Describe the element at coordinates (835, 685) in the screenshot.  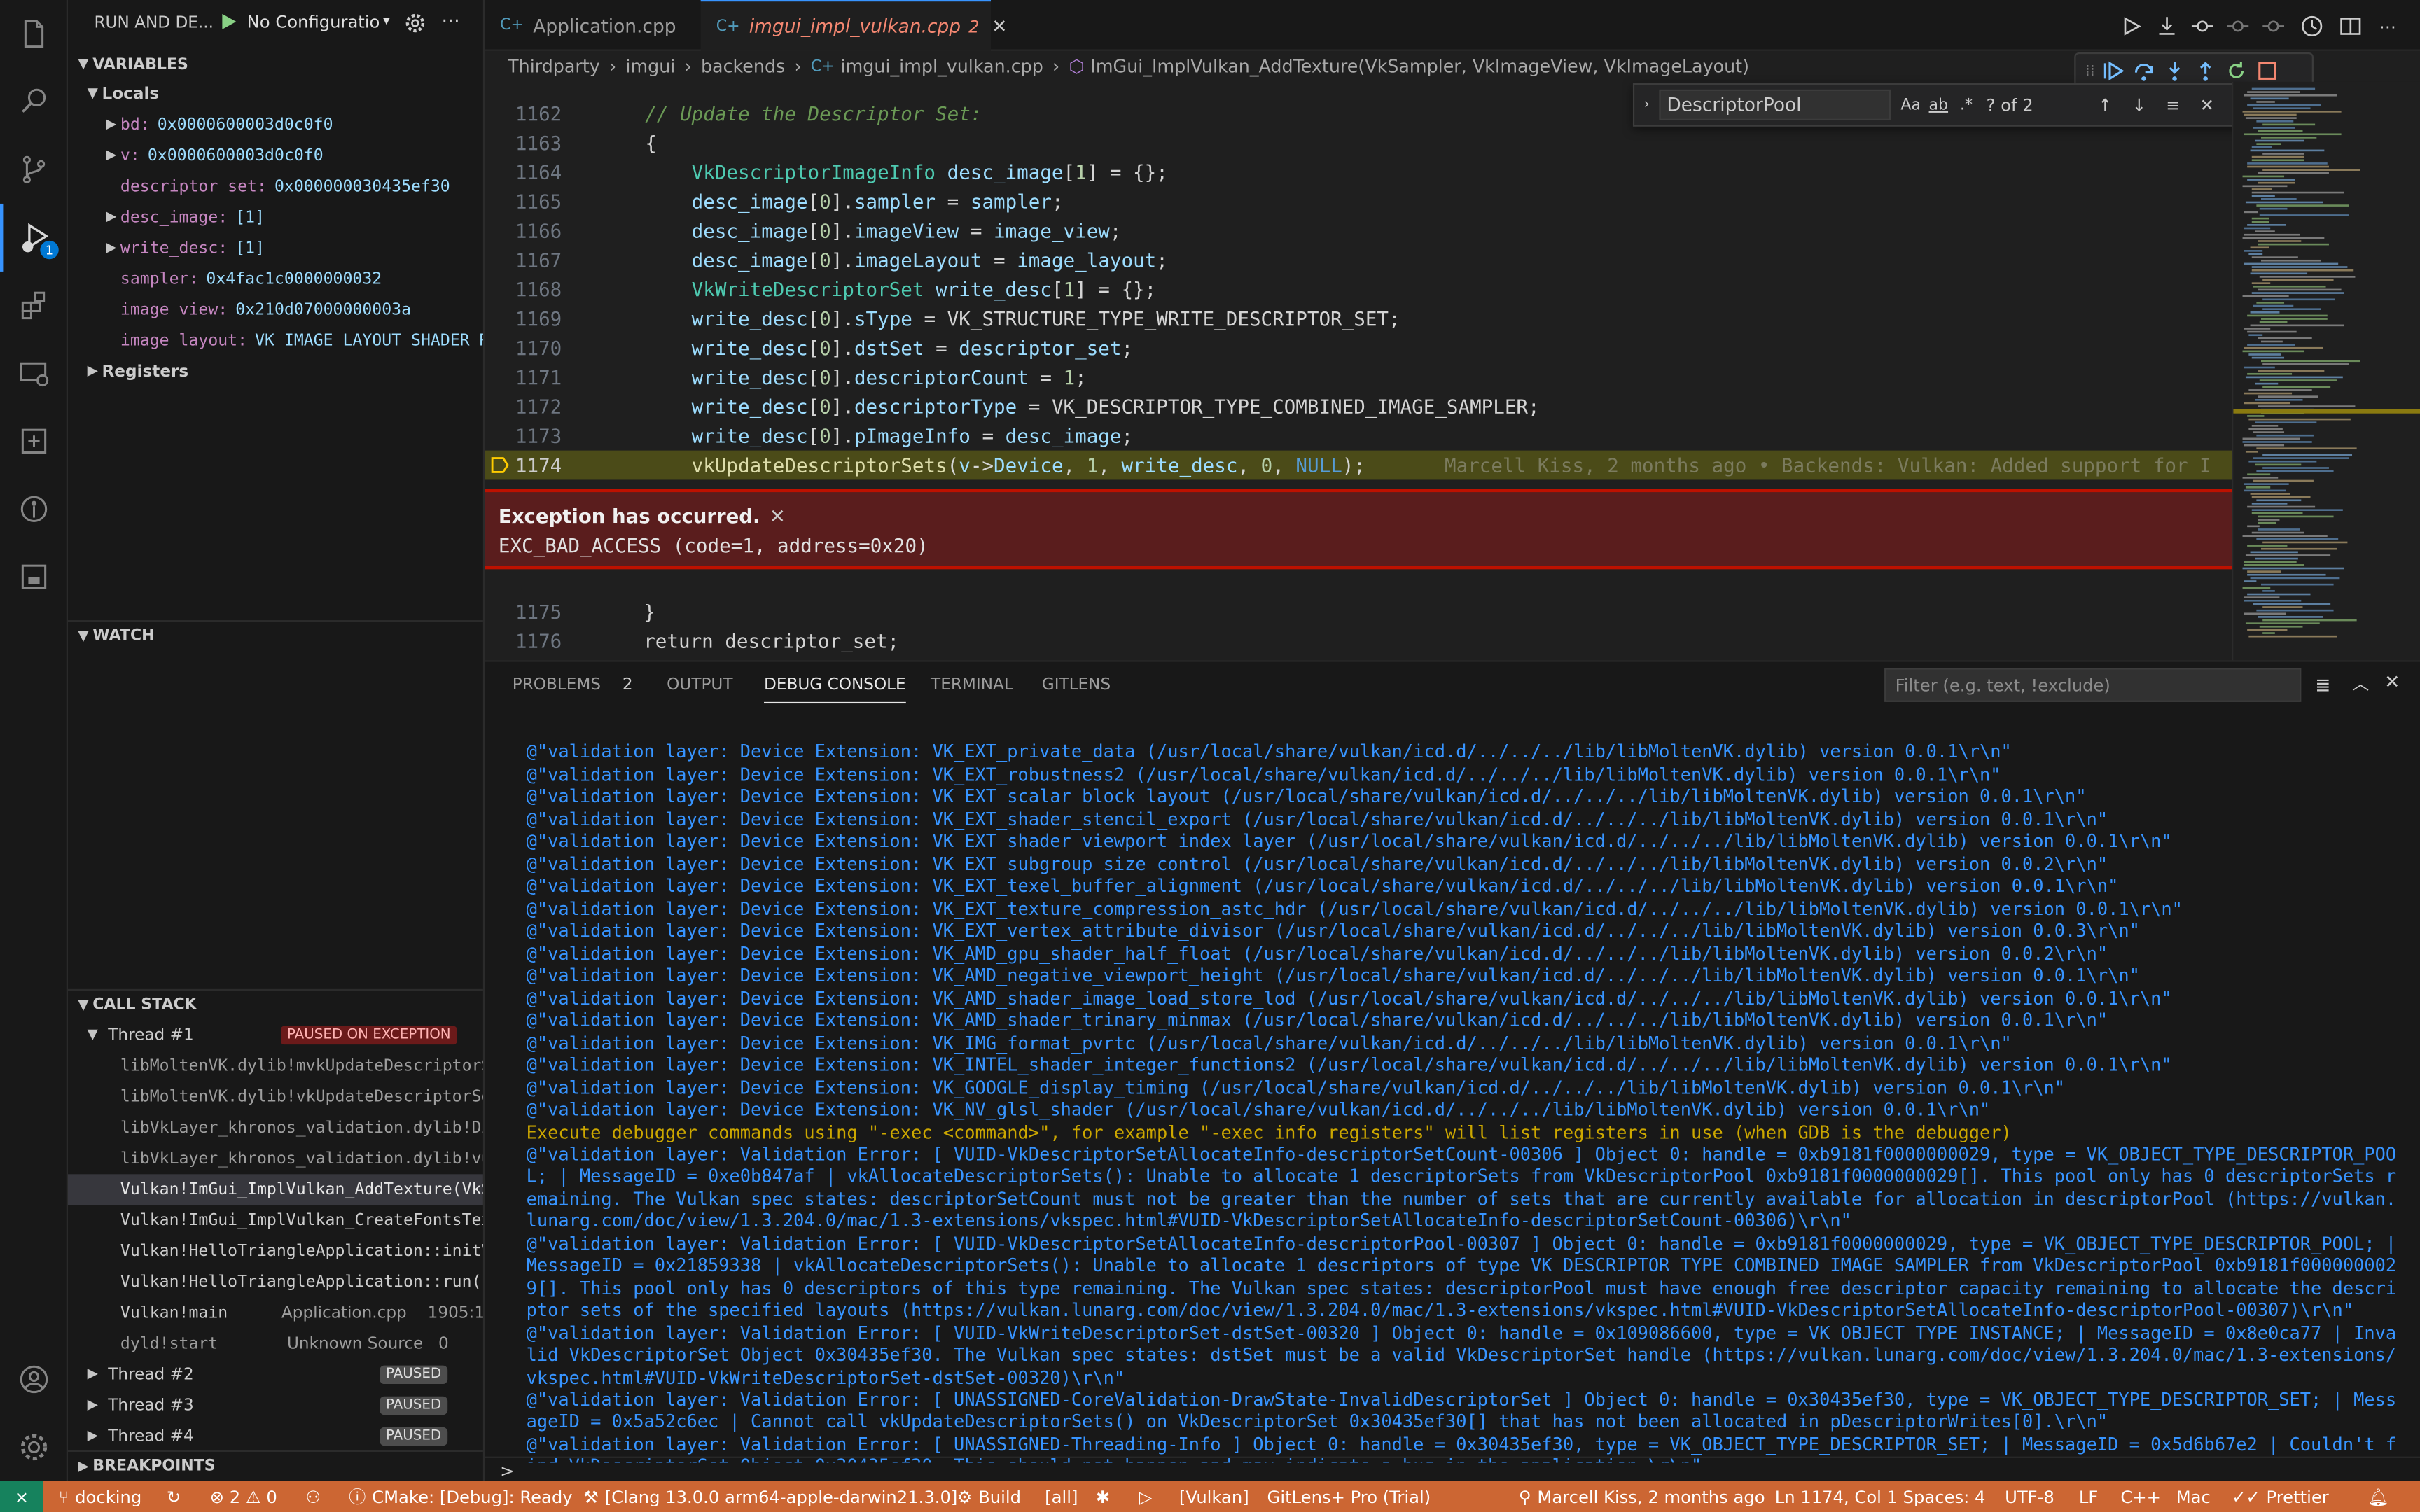
I see `panel-tab-debug-console: DEBUG CONSOLE` at that location.